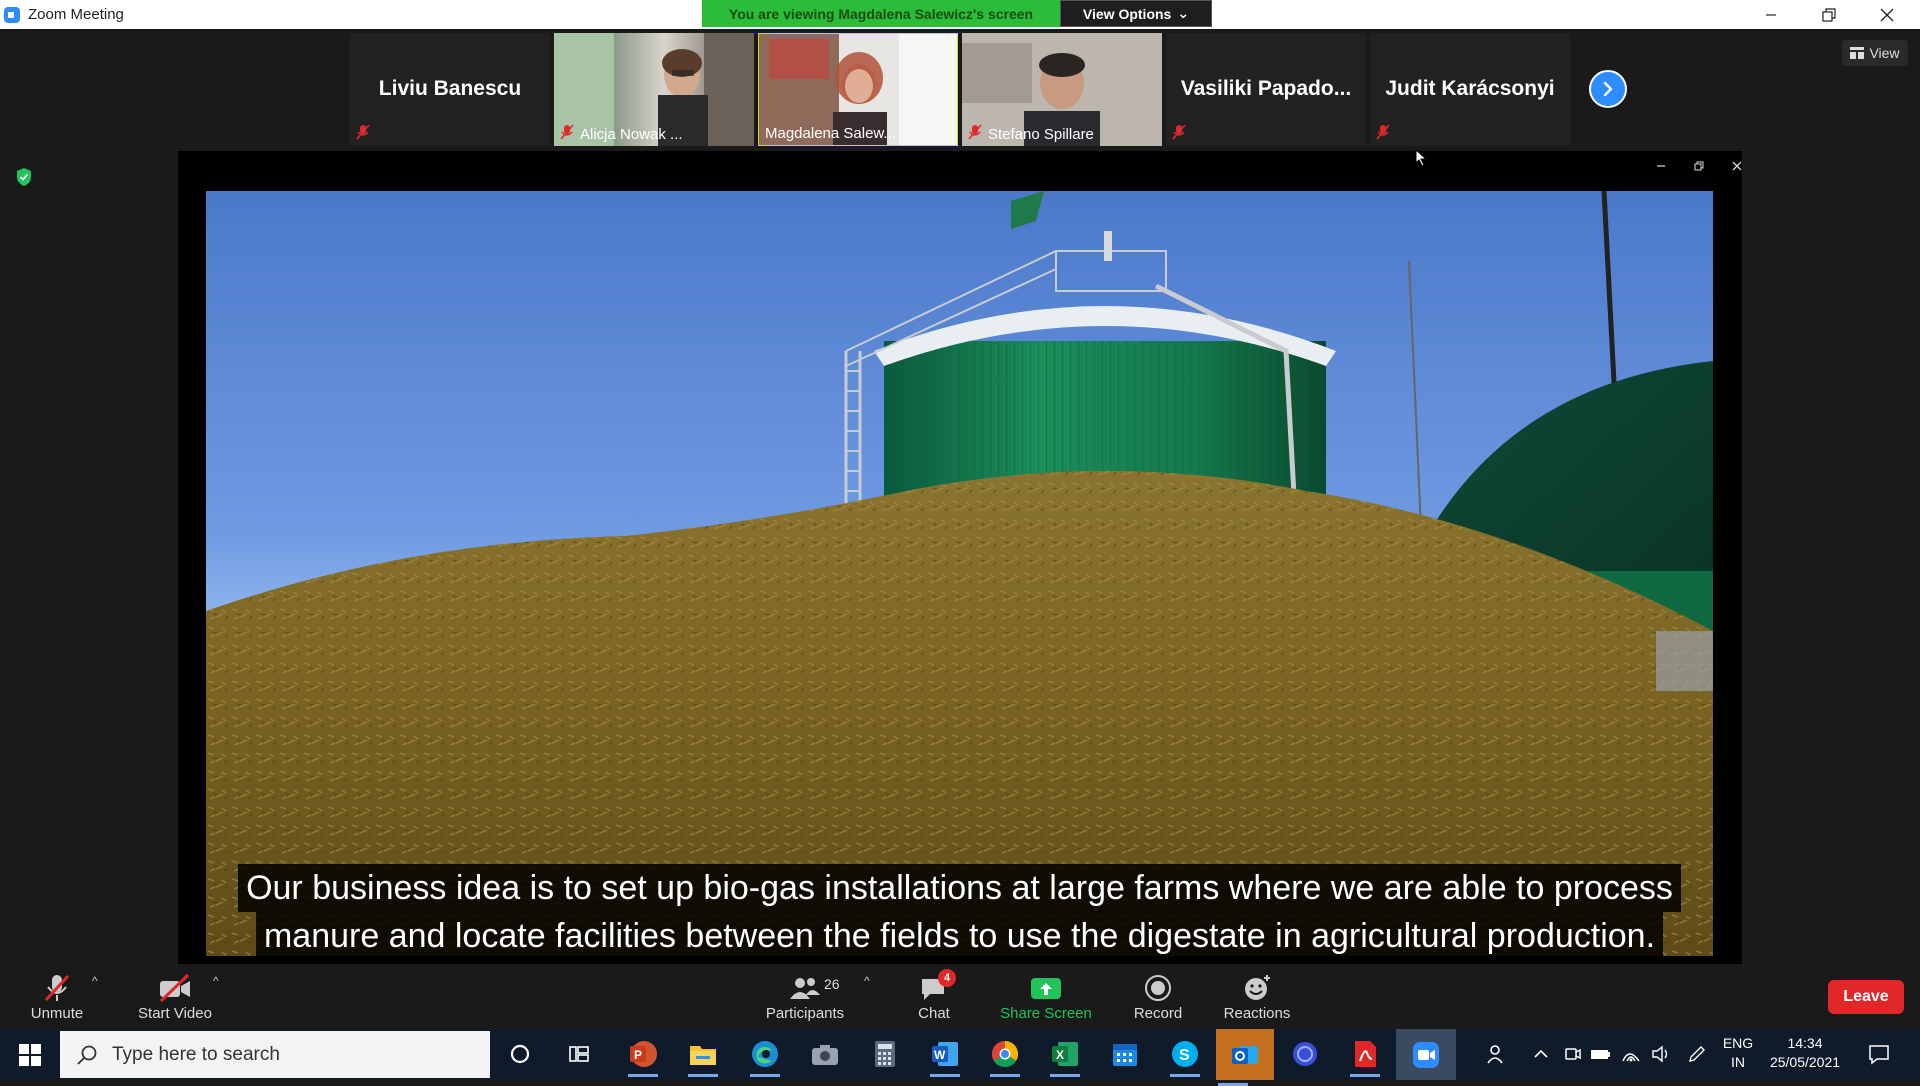 The image size is (1920, 1086). I want to click on excel-taskbar-icon: X, so click(1065, 1057).